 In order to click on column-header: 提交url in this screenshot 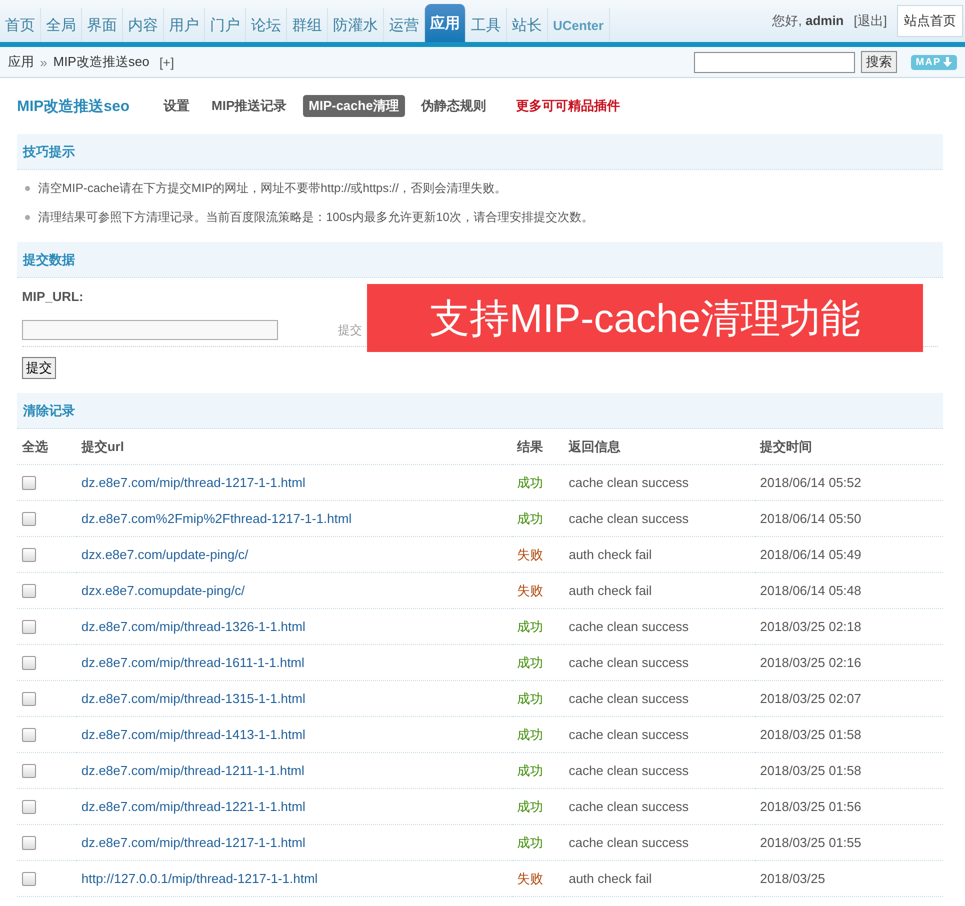, I will do `click(294, 446)`.